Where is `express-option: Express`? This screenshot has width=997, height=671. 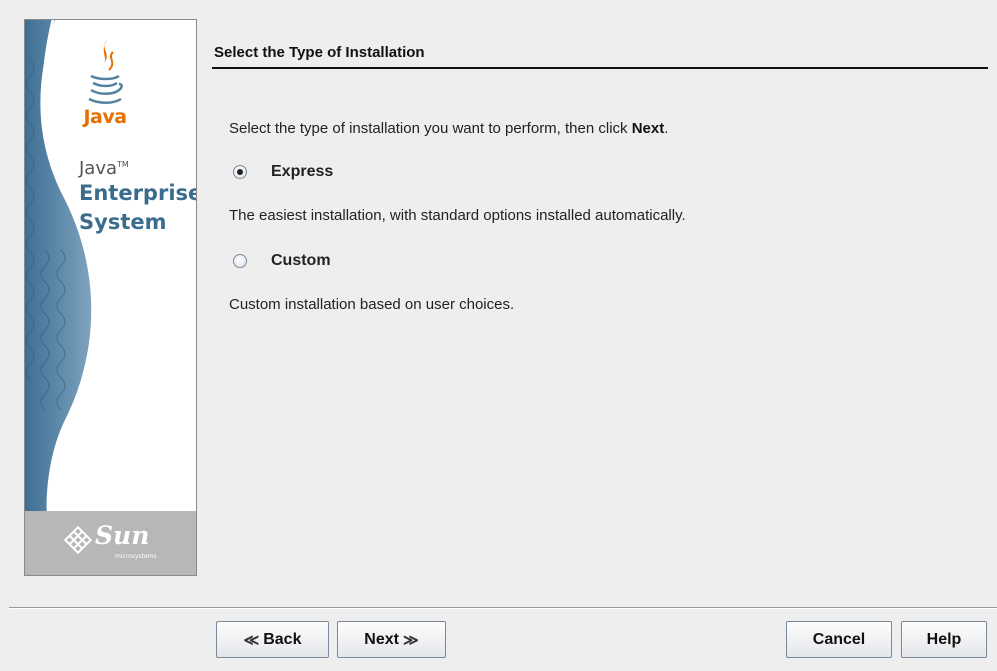 express-option: Express is located at coordinates (283, 172).